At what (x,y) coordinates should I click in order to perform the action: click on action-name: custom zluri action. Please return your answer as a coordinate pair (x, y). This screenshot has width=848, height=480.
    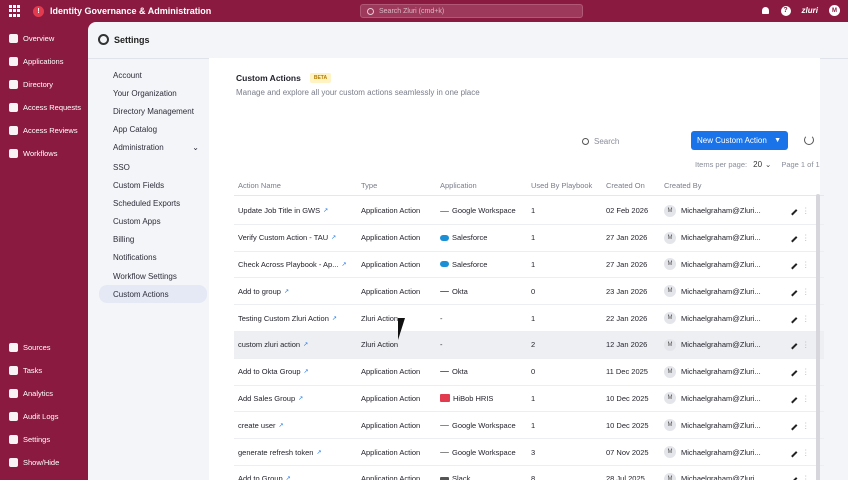
    Looking at the image, I should click on (269, 344).